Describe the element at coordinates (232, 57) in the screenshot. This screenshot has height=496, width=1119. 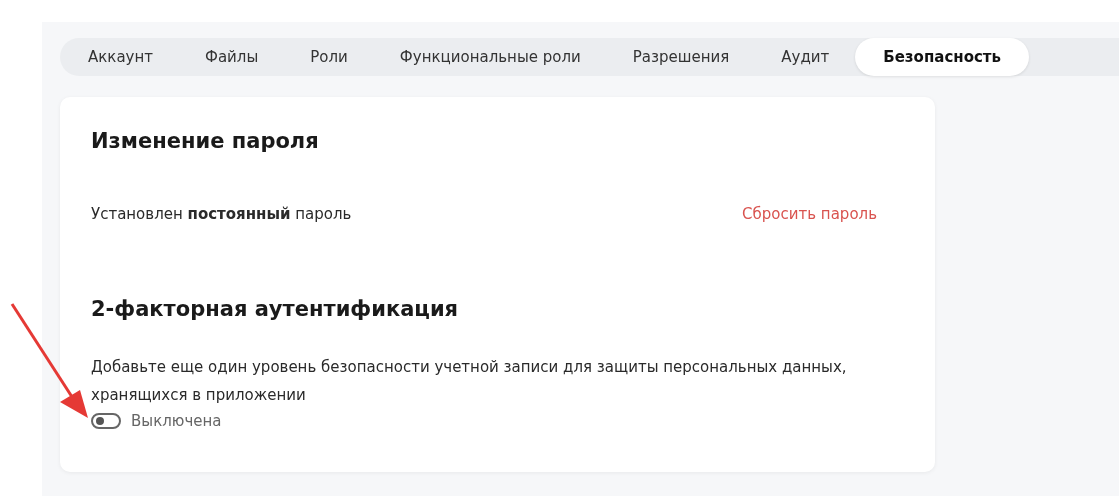
I see `tab: Файлы` at that location.